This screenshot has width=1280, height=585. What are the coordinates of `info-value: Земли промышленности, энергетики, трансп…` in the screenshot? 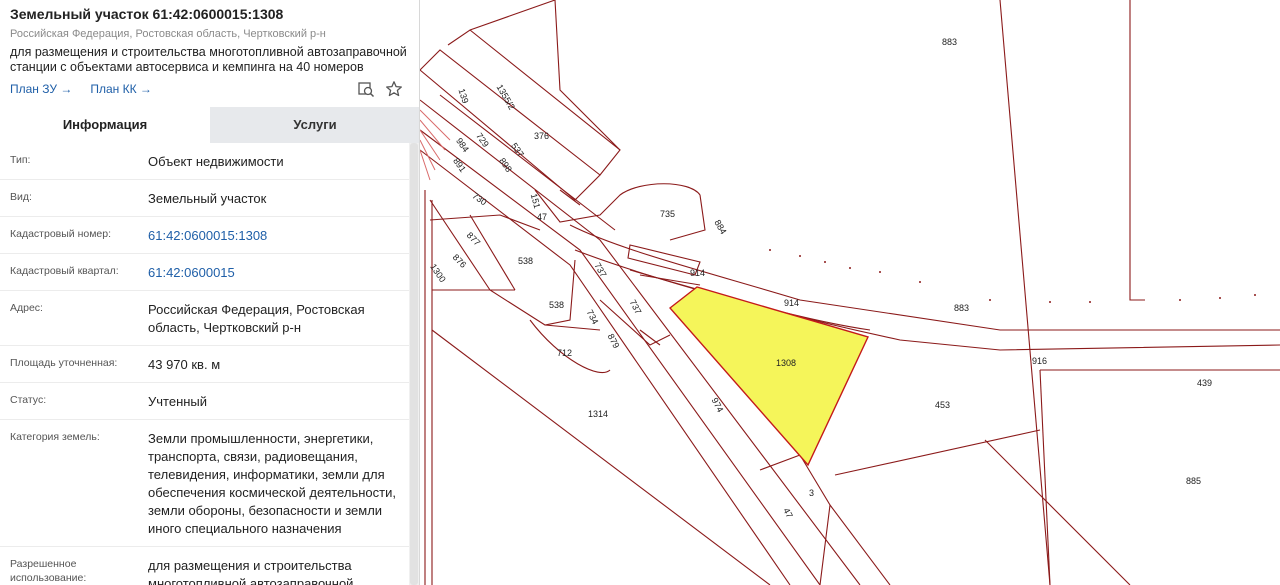 It's located at (272, 483).